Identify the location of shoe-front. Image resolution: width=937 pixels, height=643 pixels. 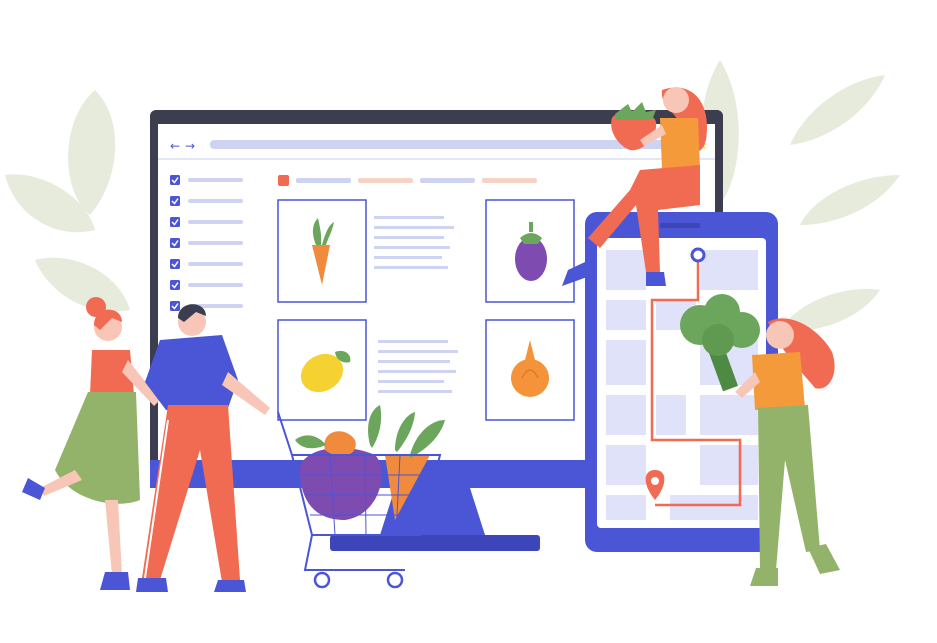
(115, 581).